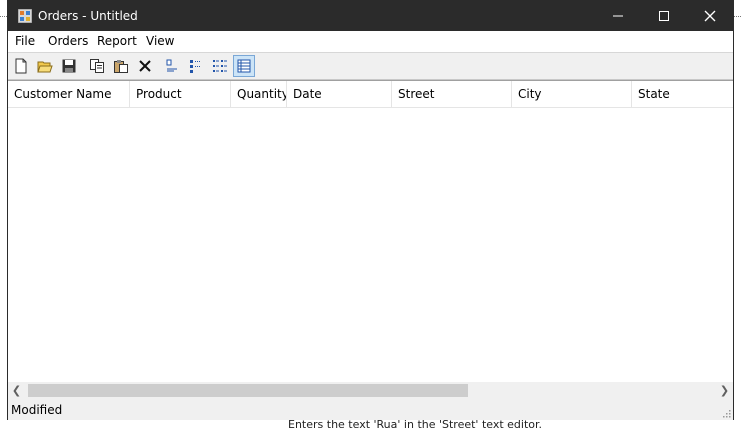 The width and height of the screenshot is (741, 431). What do you see at coordinates (180, 94) in the screenshot?
I see `column-header-product: Product` at bounding box center [180, 94].